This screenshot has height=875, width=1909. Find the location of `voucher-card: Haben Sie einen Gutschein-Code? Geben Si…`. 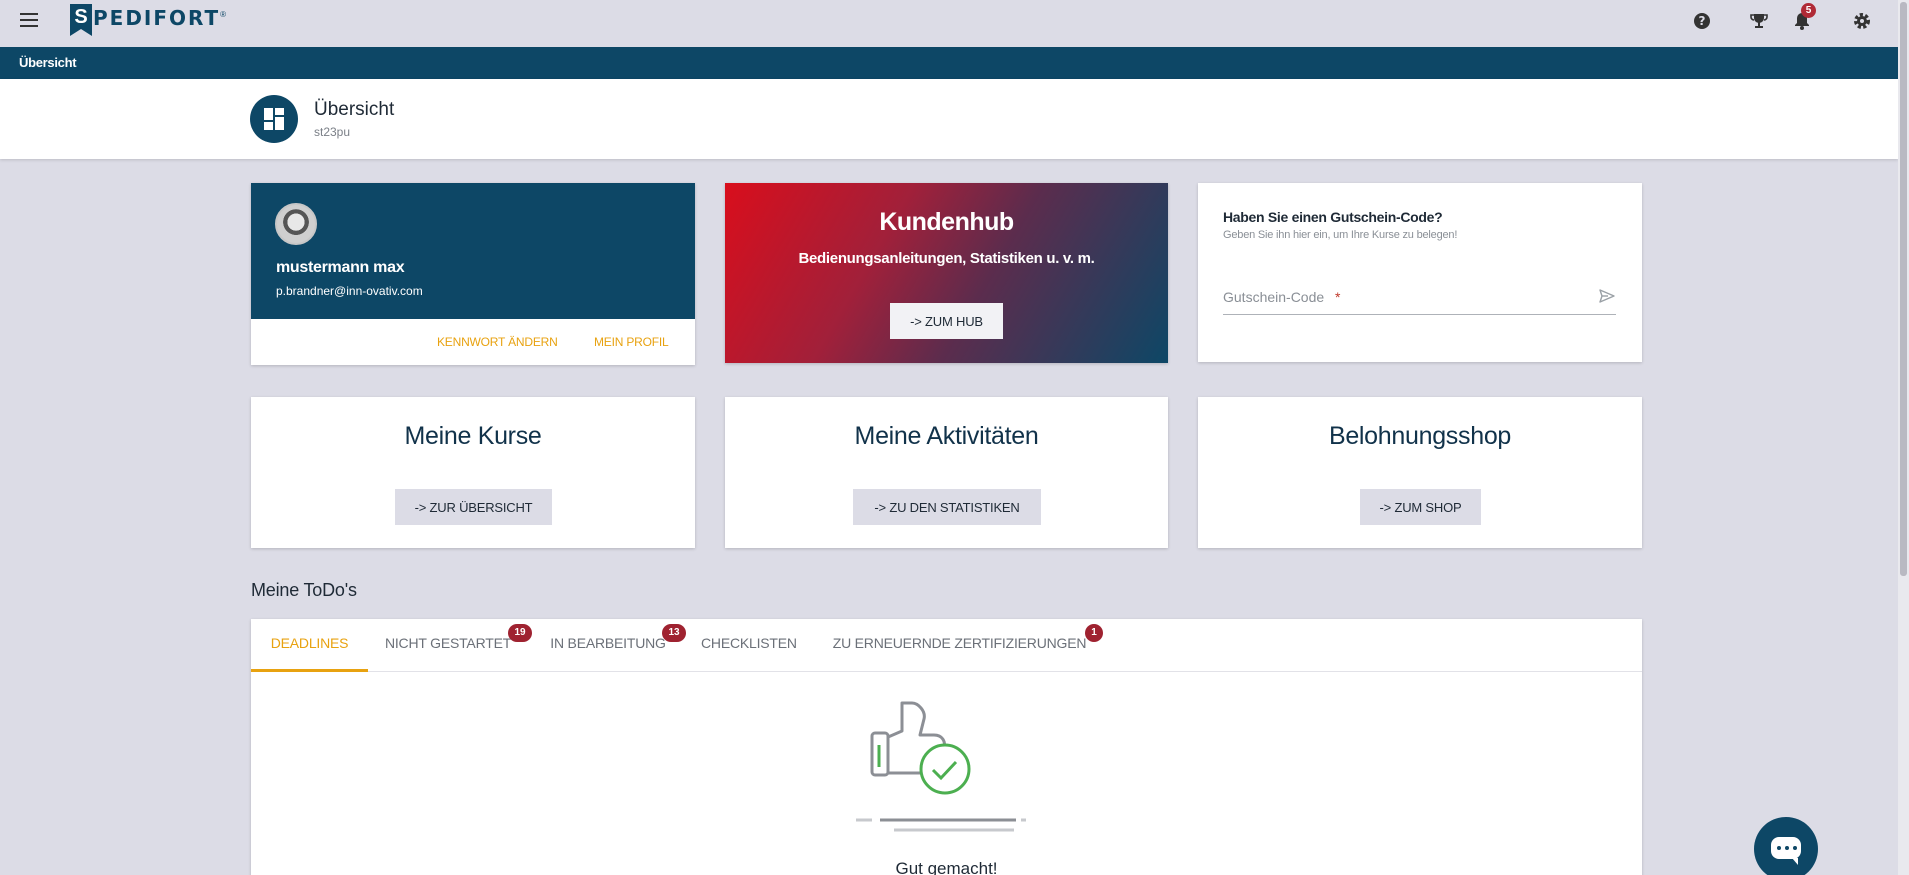

voucher-card: Haben Sie einen Gutschein-Code? Geben Si… is located at coordinates (1420, 272).